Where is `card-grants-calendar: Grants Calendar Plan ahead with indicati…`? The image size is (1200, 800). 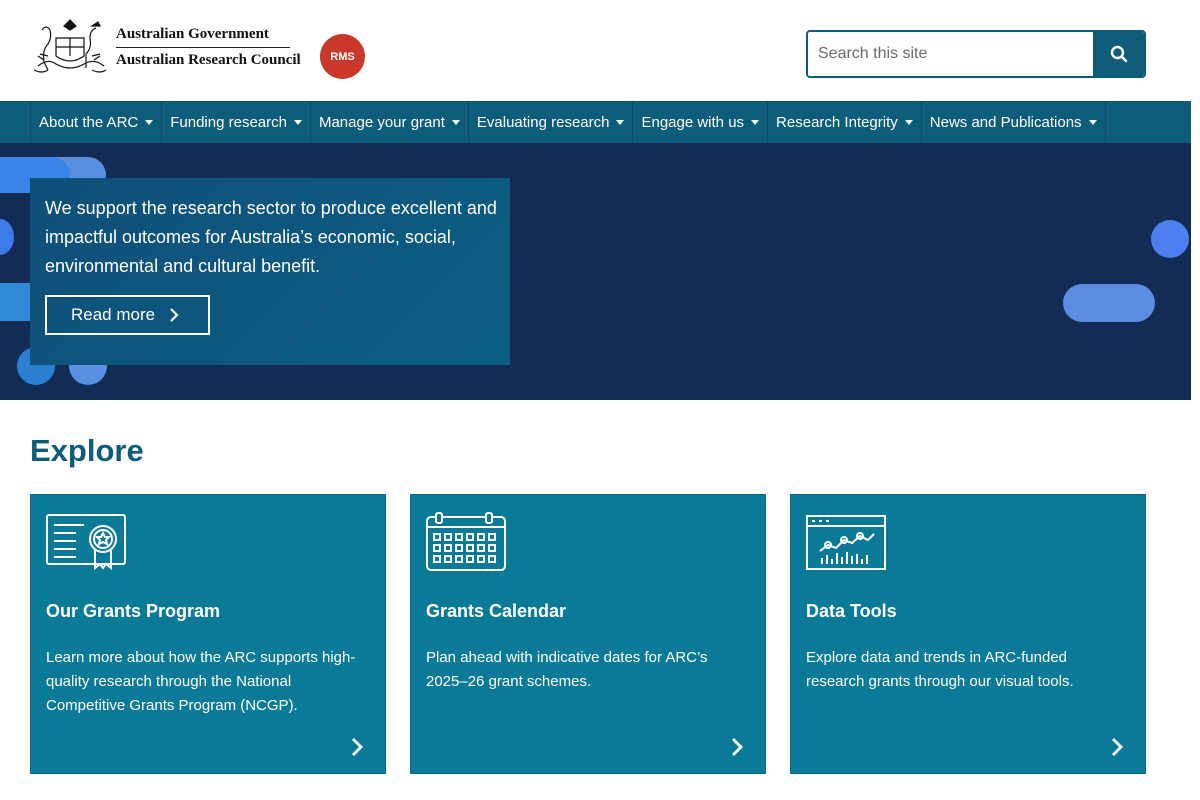 card-grants-calendar: Grants Calendar Plan ahead with indicati… is located at coordinates (588, 634).